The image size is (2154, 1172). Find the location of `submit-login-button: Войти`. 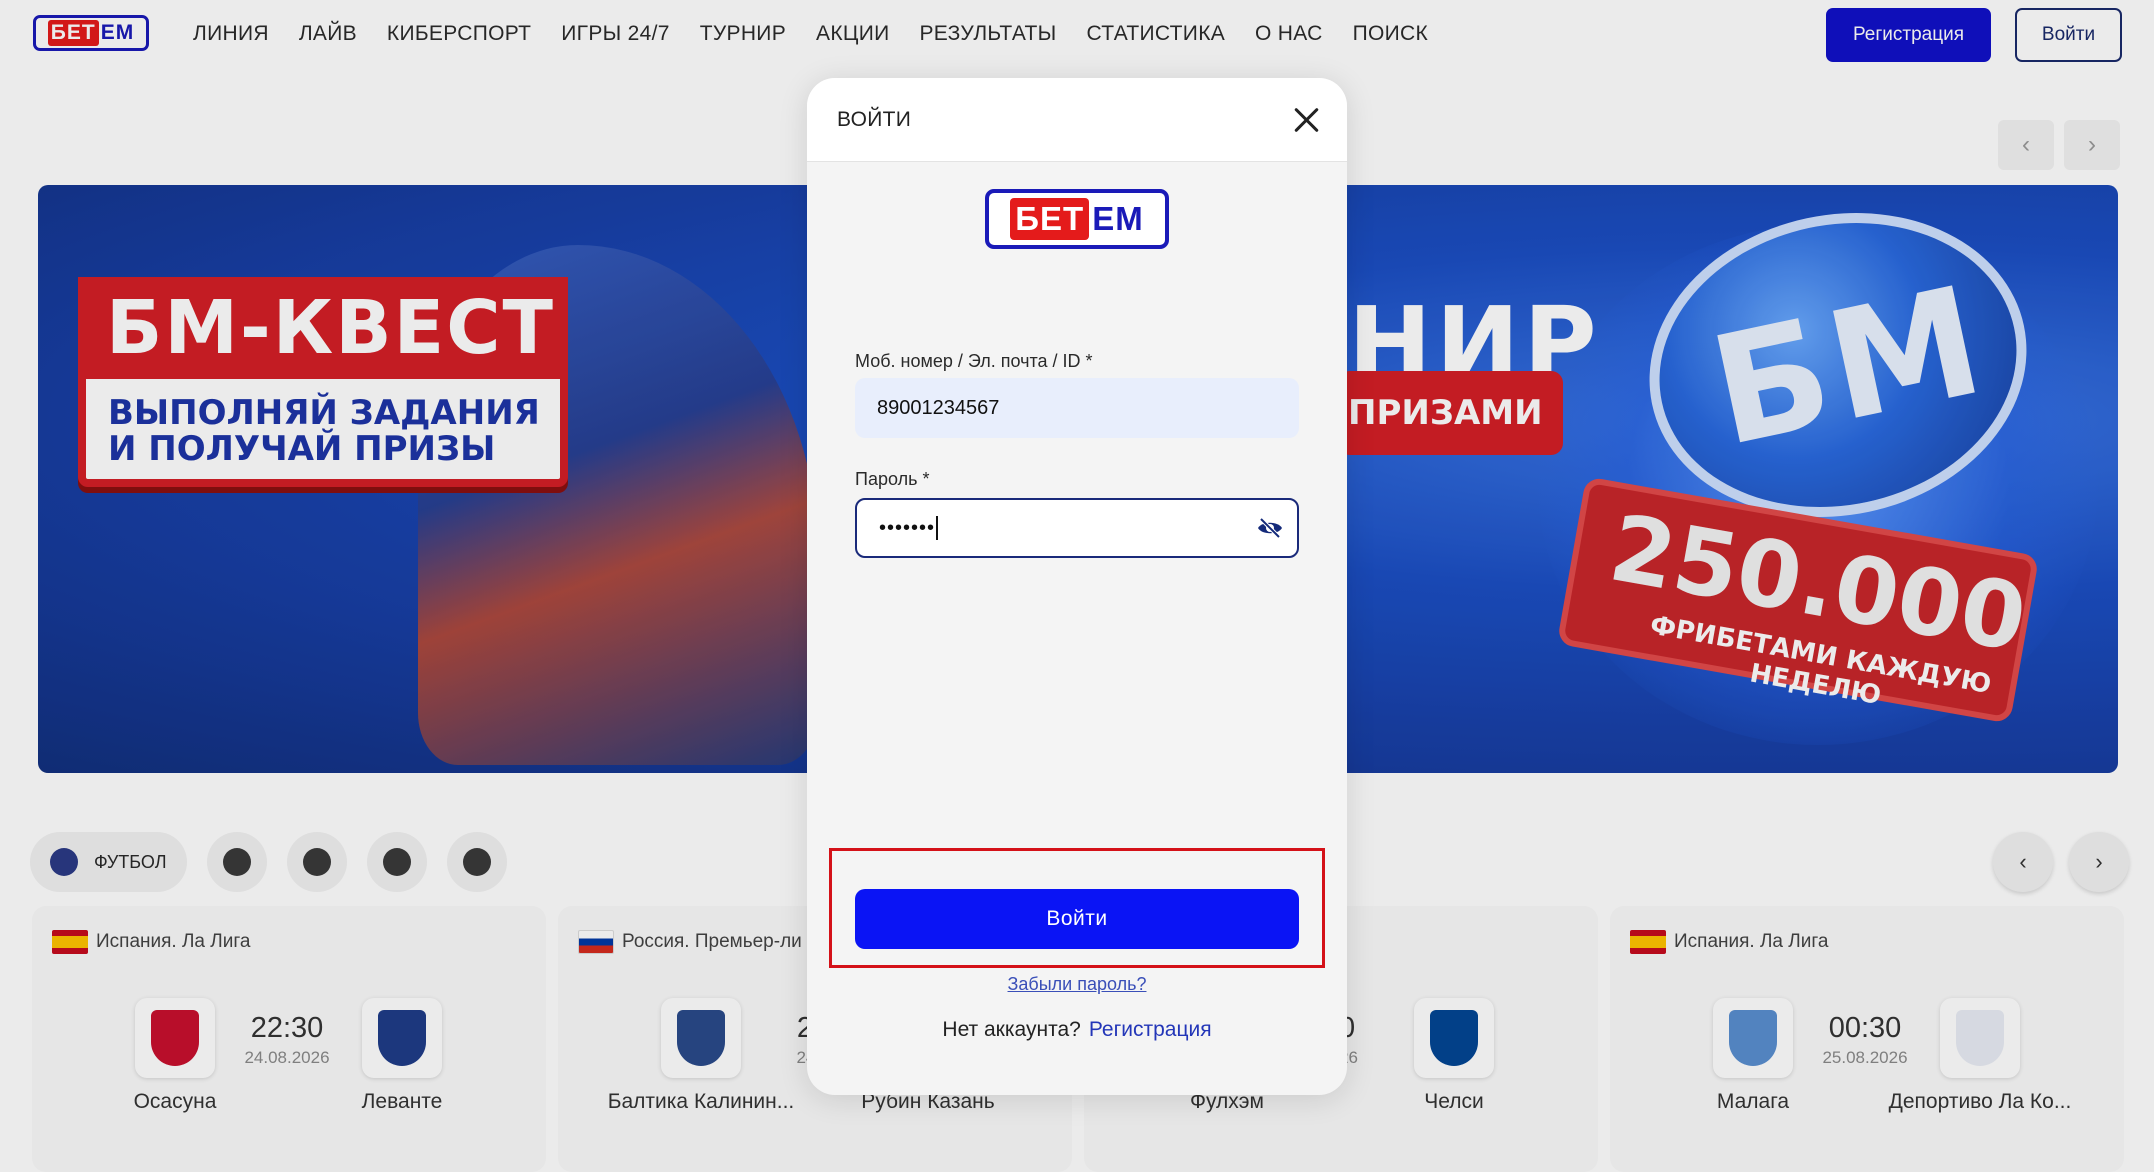

submit-login-button: Войти is located at coordinates (1077, 919).